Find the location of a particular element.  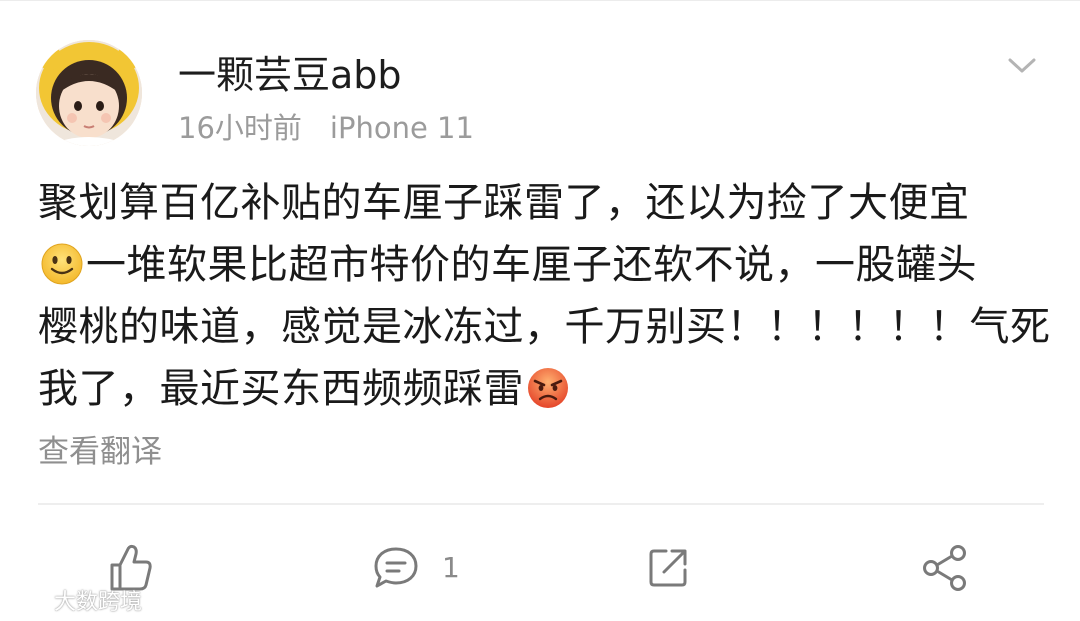

smile-emoji-icon is located at coordinates (62, 264).